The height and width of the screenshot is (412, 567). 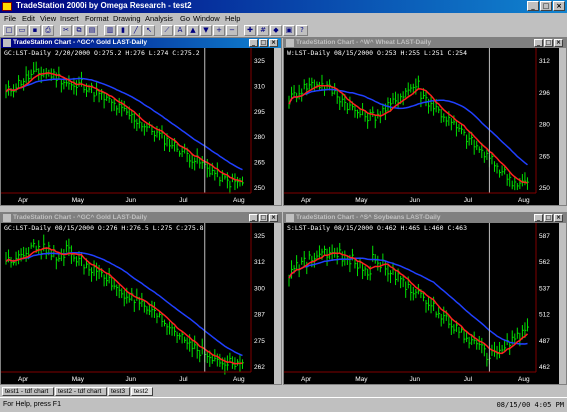 I want to click on tab-test2: test2, so click(x=142, y=391).